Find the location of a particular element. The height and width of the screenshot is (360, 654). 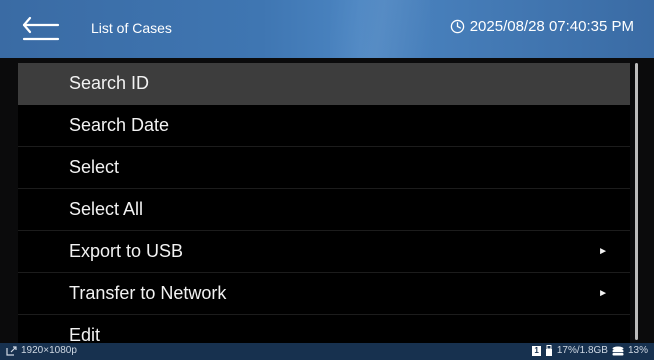

disk-icon is located at coordinates (618, 350).